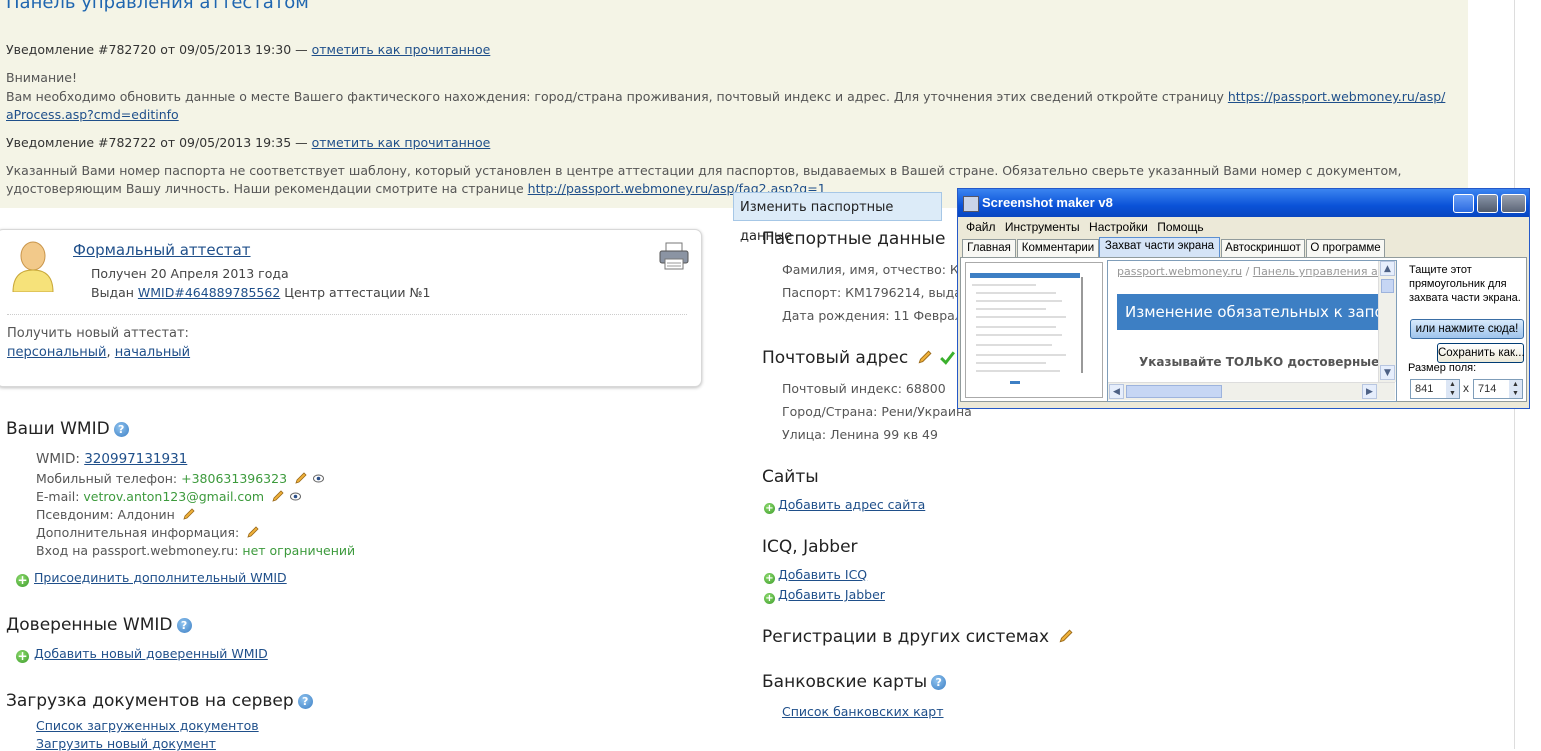 The image size is (1541, 751). Describe the element at coordinates (948, 358) in the screenshot. I see `checkmark-icon` at that location.